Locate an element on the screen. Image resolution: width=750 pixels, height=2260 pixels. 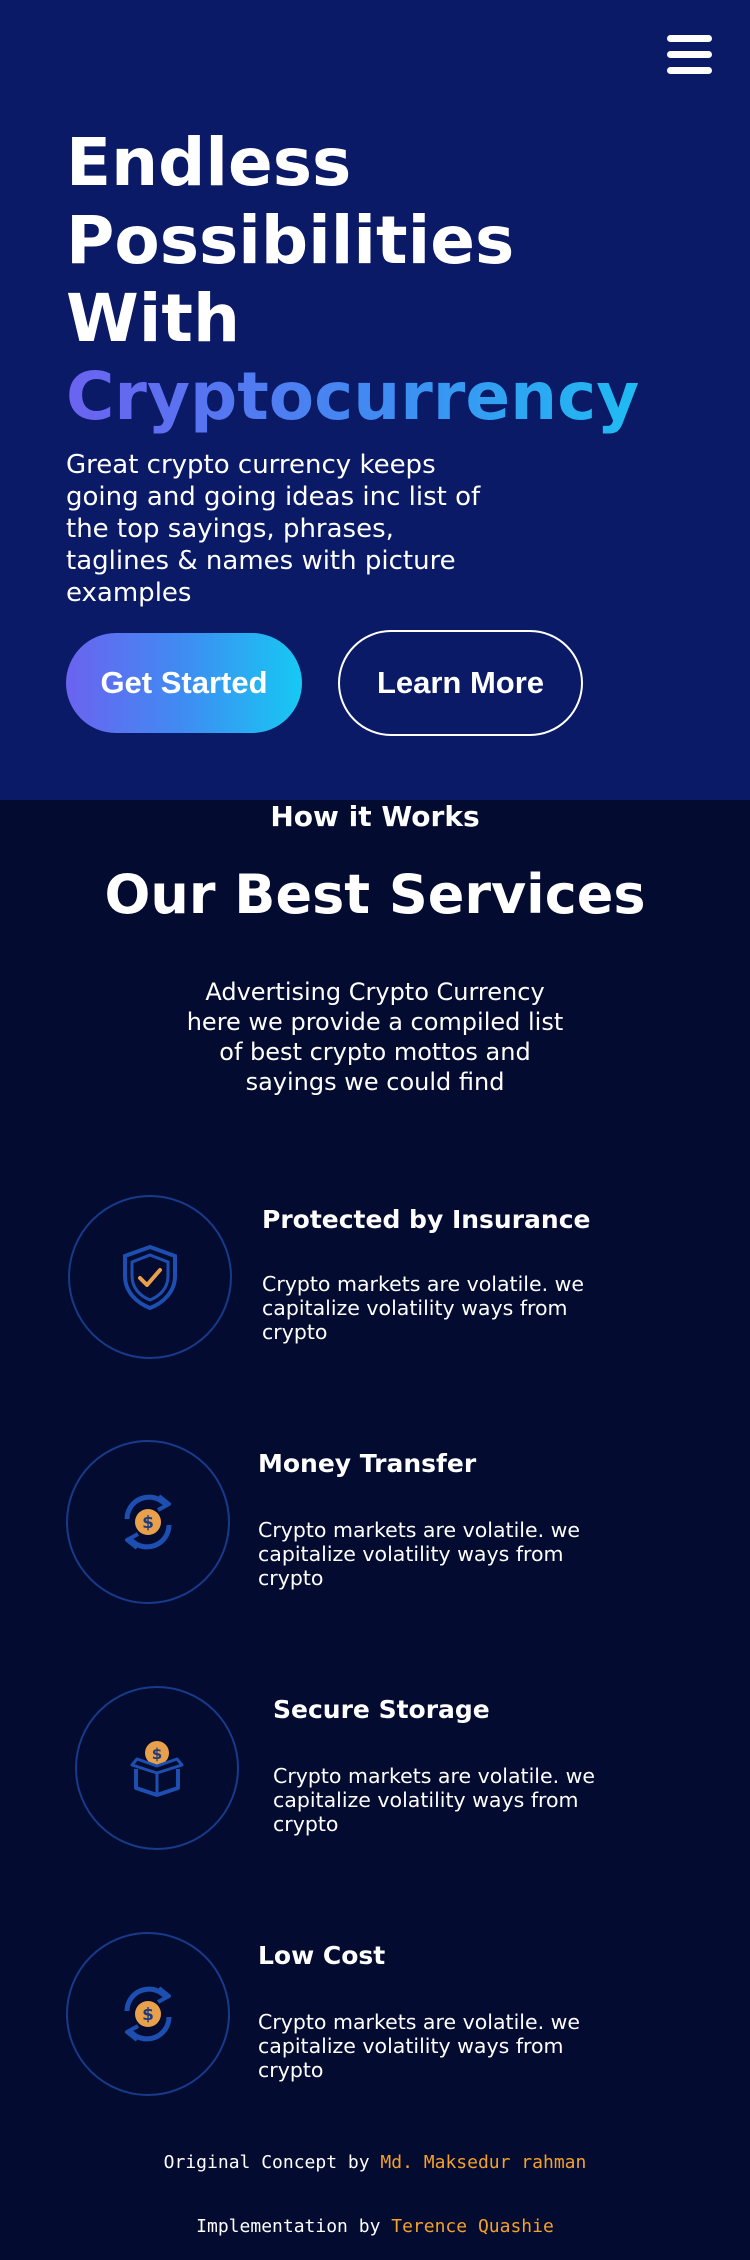
shield-check-icon is located at coordinates (150, 1277).